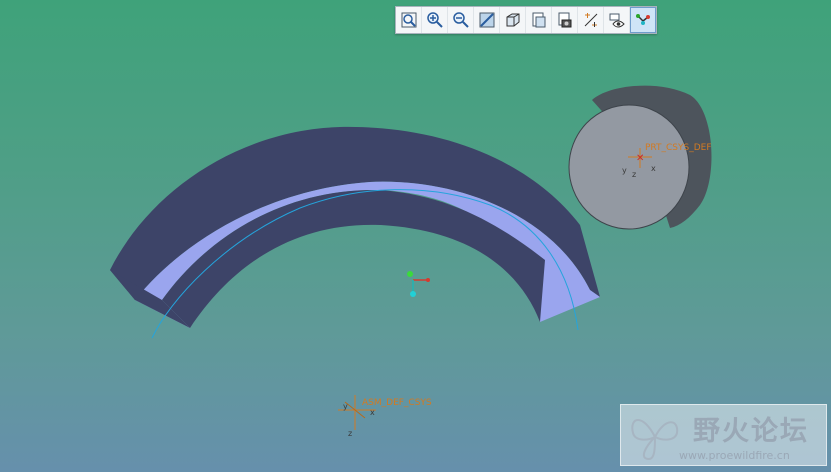  Describe the element at coordinates (345, 406) in the screenshot. I see `assembly-axis-y-label: y` at that location.